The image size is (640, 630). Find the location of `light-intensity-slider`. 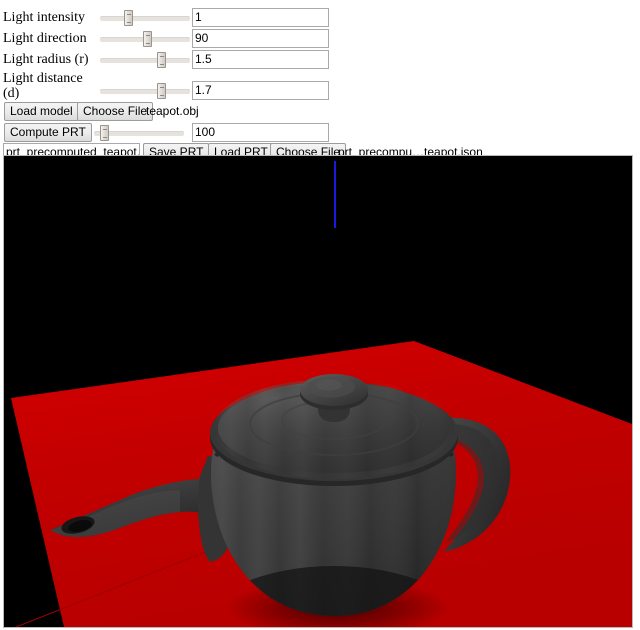

light-intensity-slider is located at coordinates (145, 18).